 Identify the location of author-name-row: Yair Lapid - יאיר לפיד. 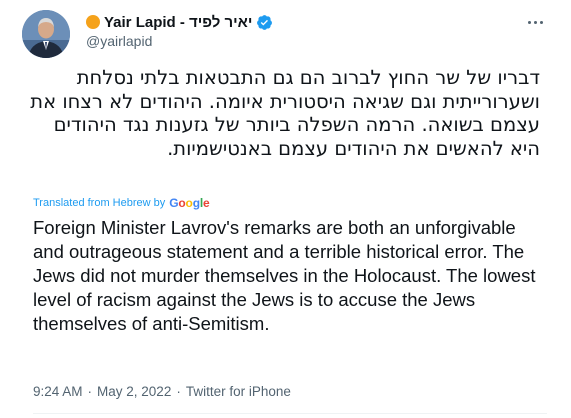
(179, 22).